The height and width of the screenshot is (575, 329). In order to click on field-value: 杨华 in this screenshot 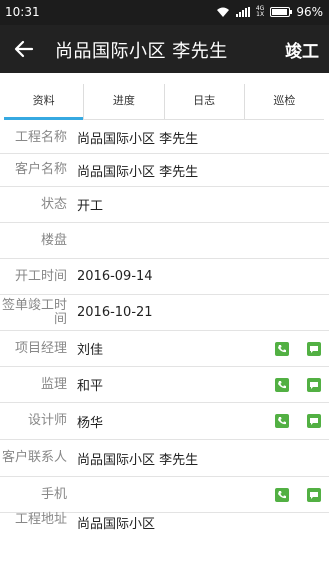, I will do `click(90, 423)`.